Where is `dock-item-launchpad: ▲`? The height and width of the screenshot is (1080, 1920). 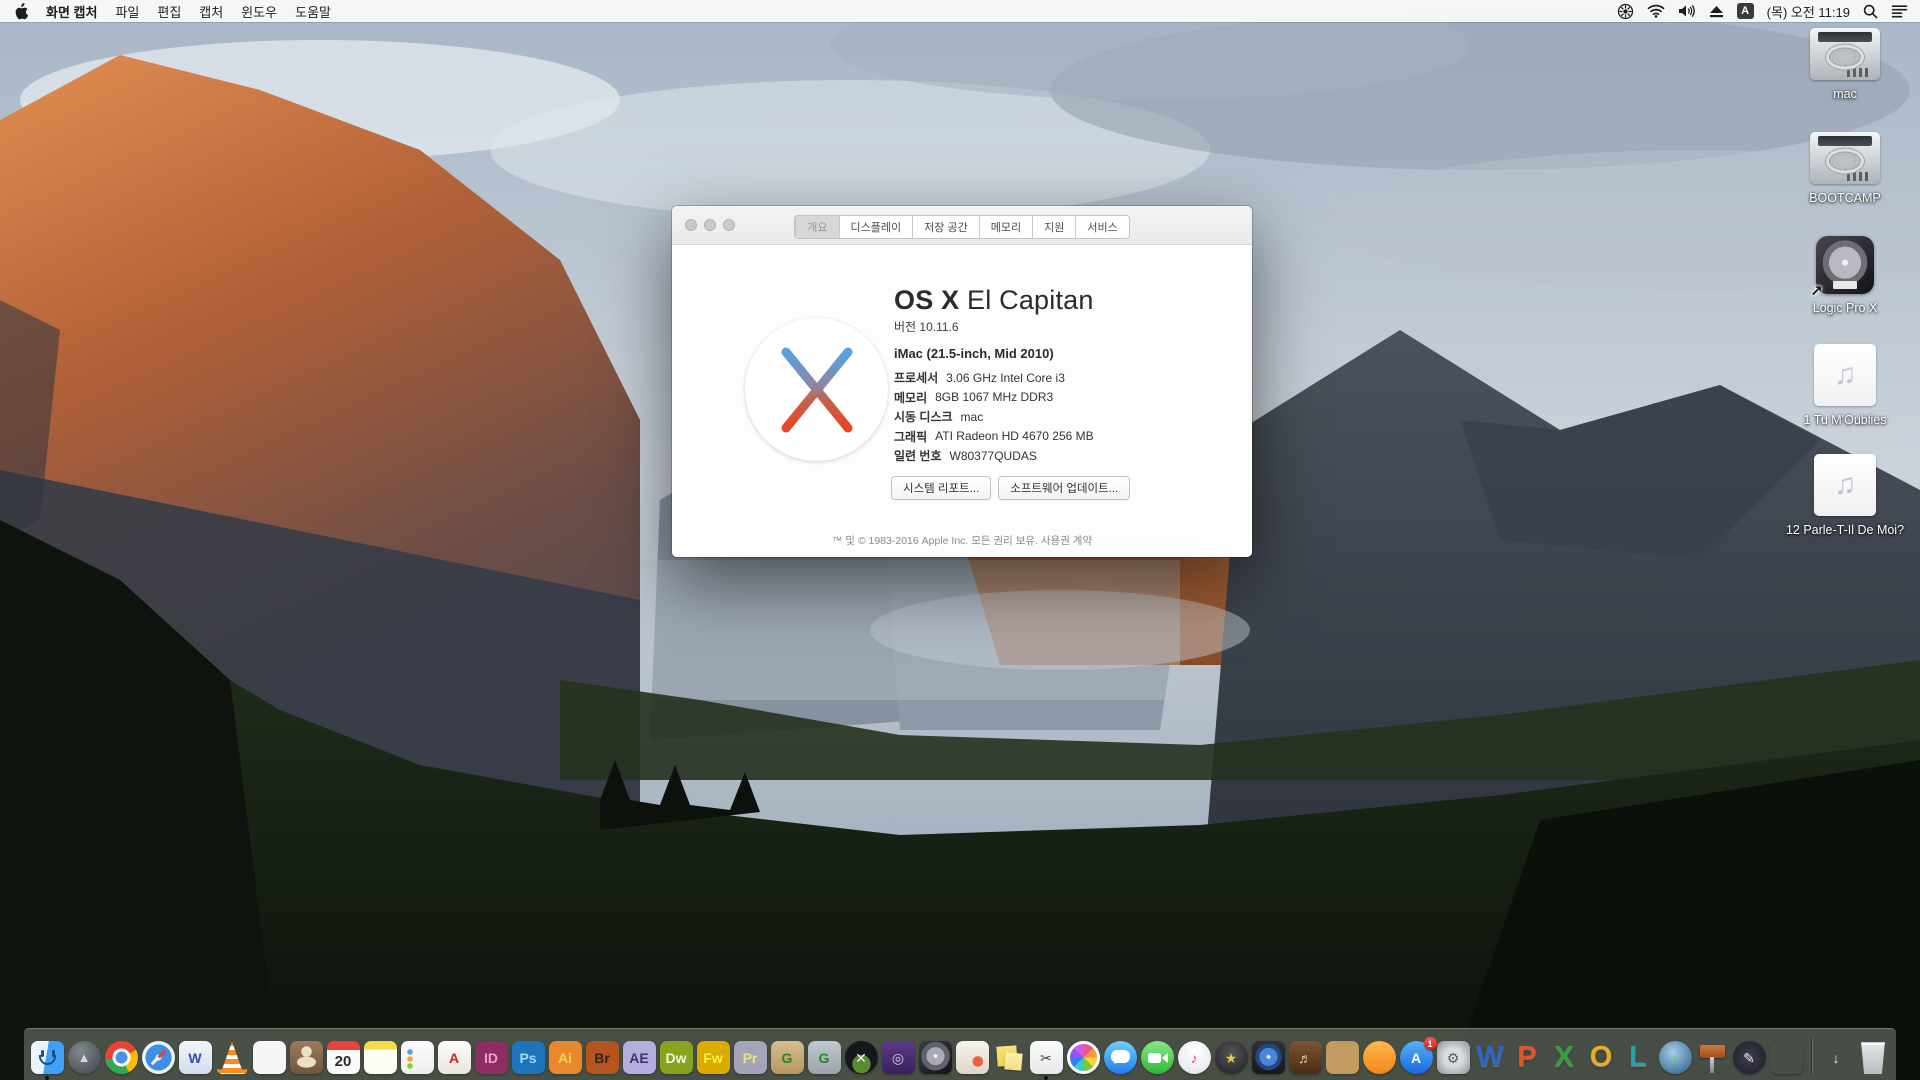 dock-item-launchpad: ▲ is located at coordinates (84, 1057).